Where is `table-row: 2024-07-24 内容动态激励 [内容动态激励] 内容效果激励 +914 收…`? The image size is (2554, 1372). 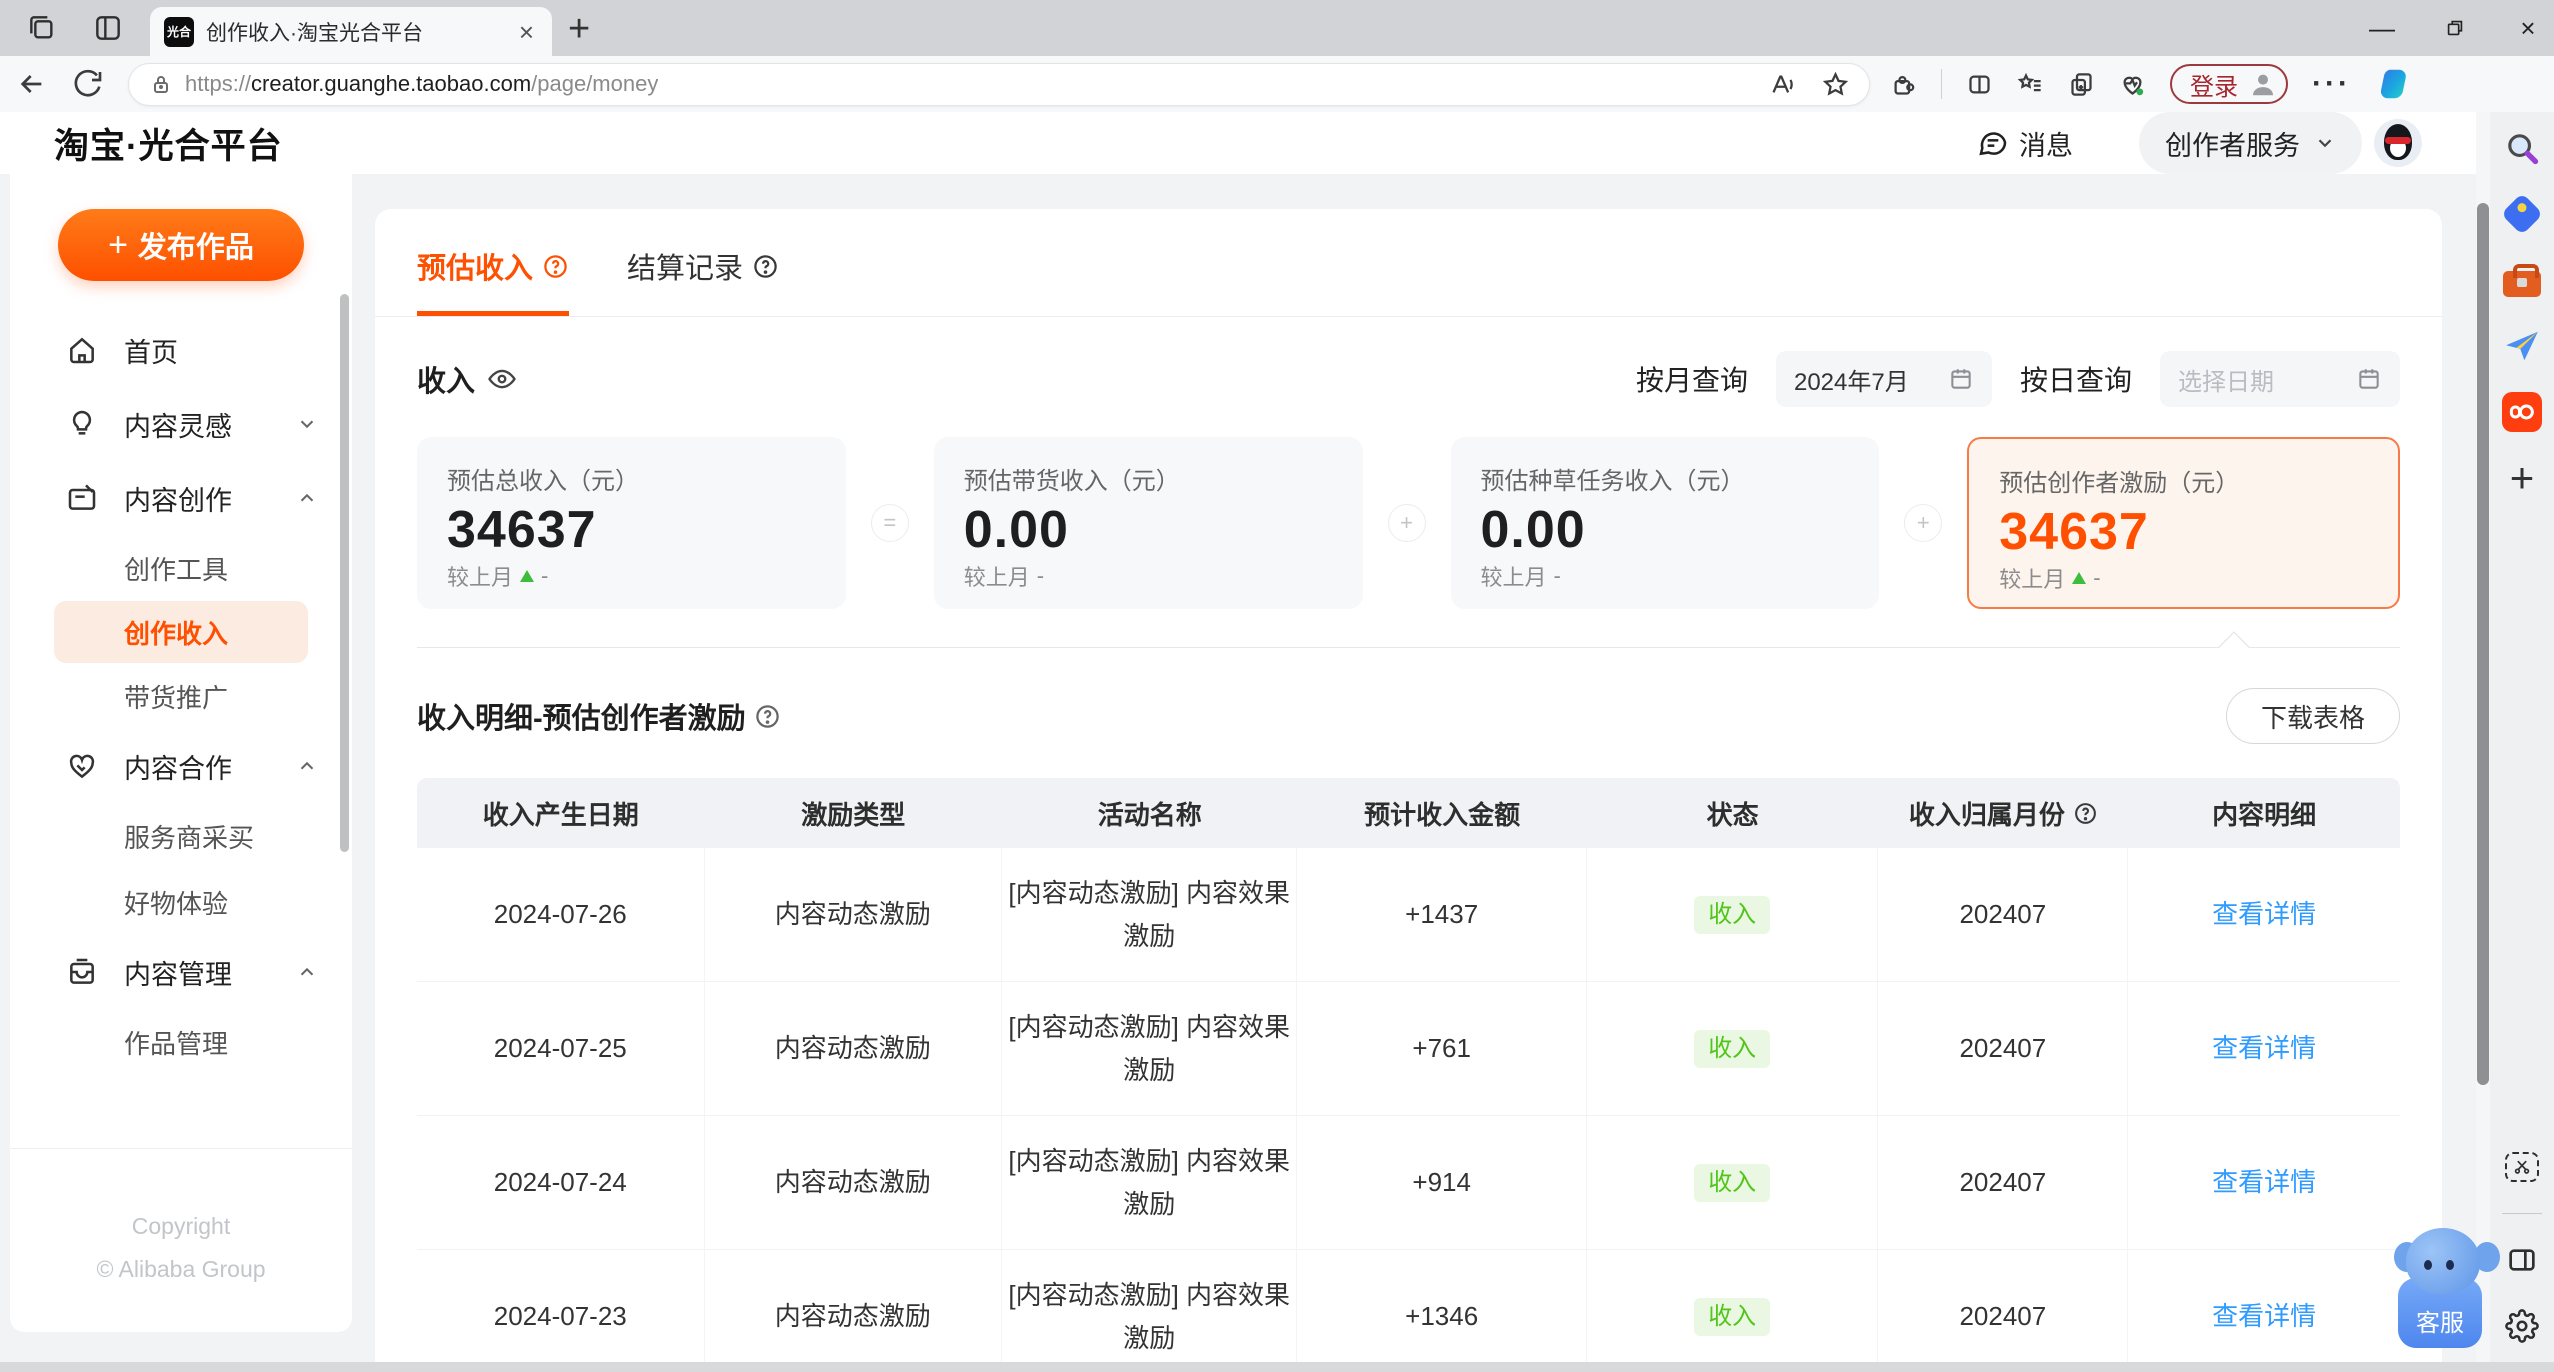 table-row: 2024-07-24 内容动态激励 [内容动态激励] 内容效果激励 +914 收… is located at coordinates (1408, 1183).